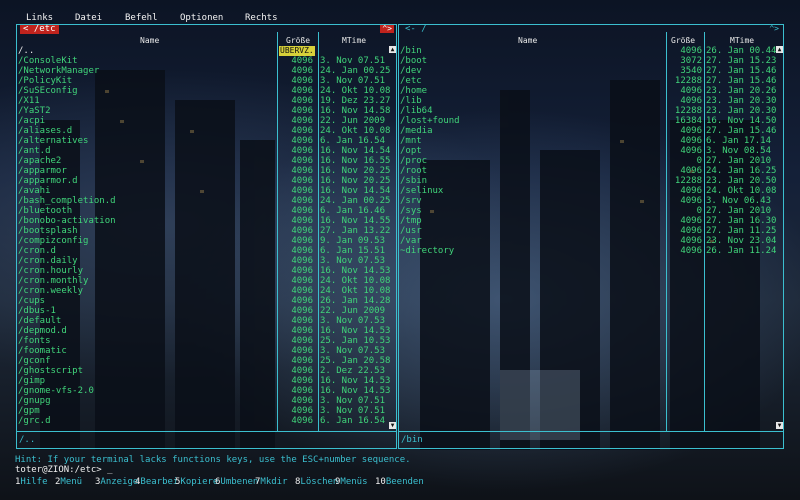 The image size is (800, 500). What do you see at coordinates (206, 361) in the screenshot?
I see `file-row: /gconf 4096 25. Jan 20.58` at bounding box center [206, 361].